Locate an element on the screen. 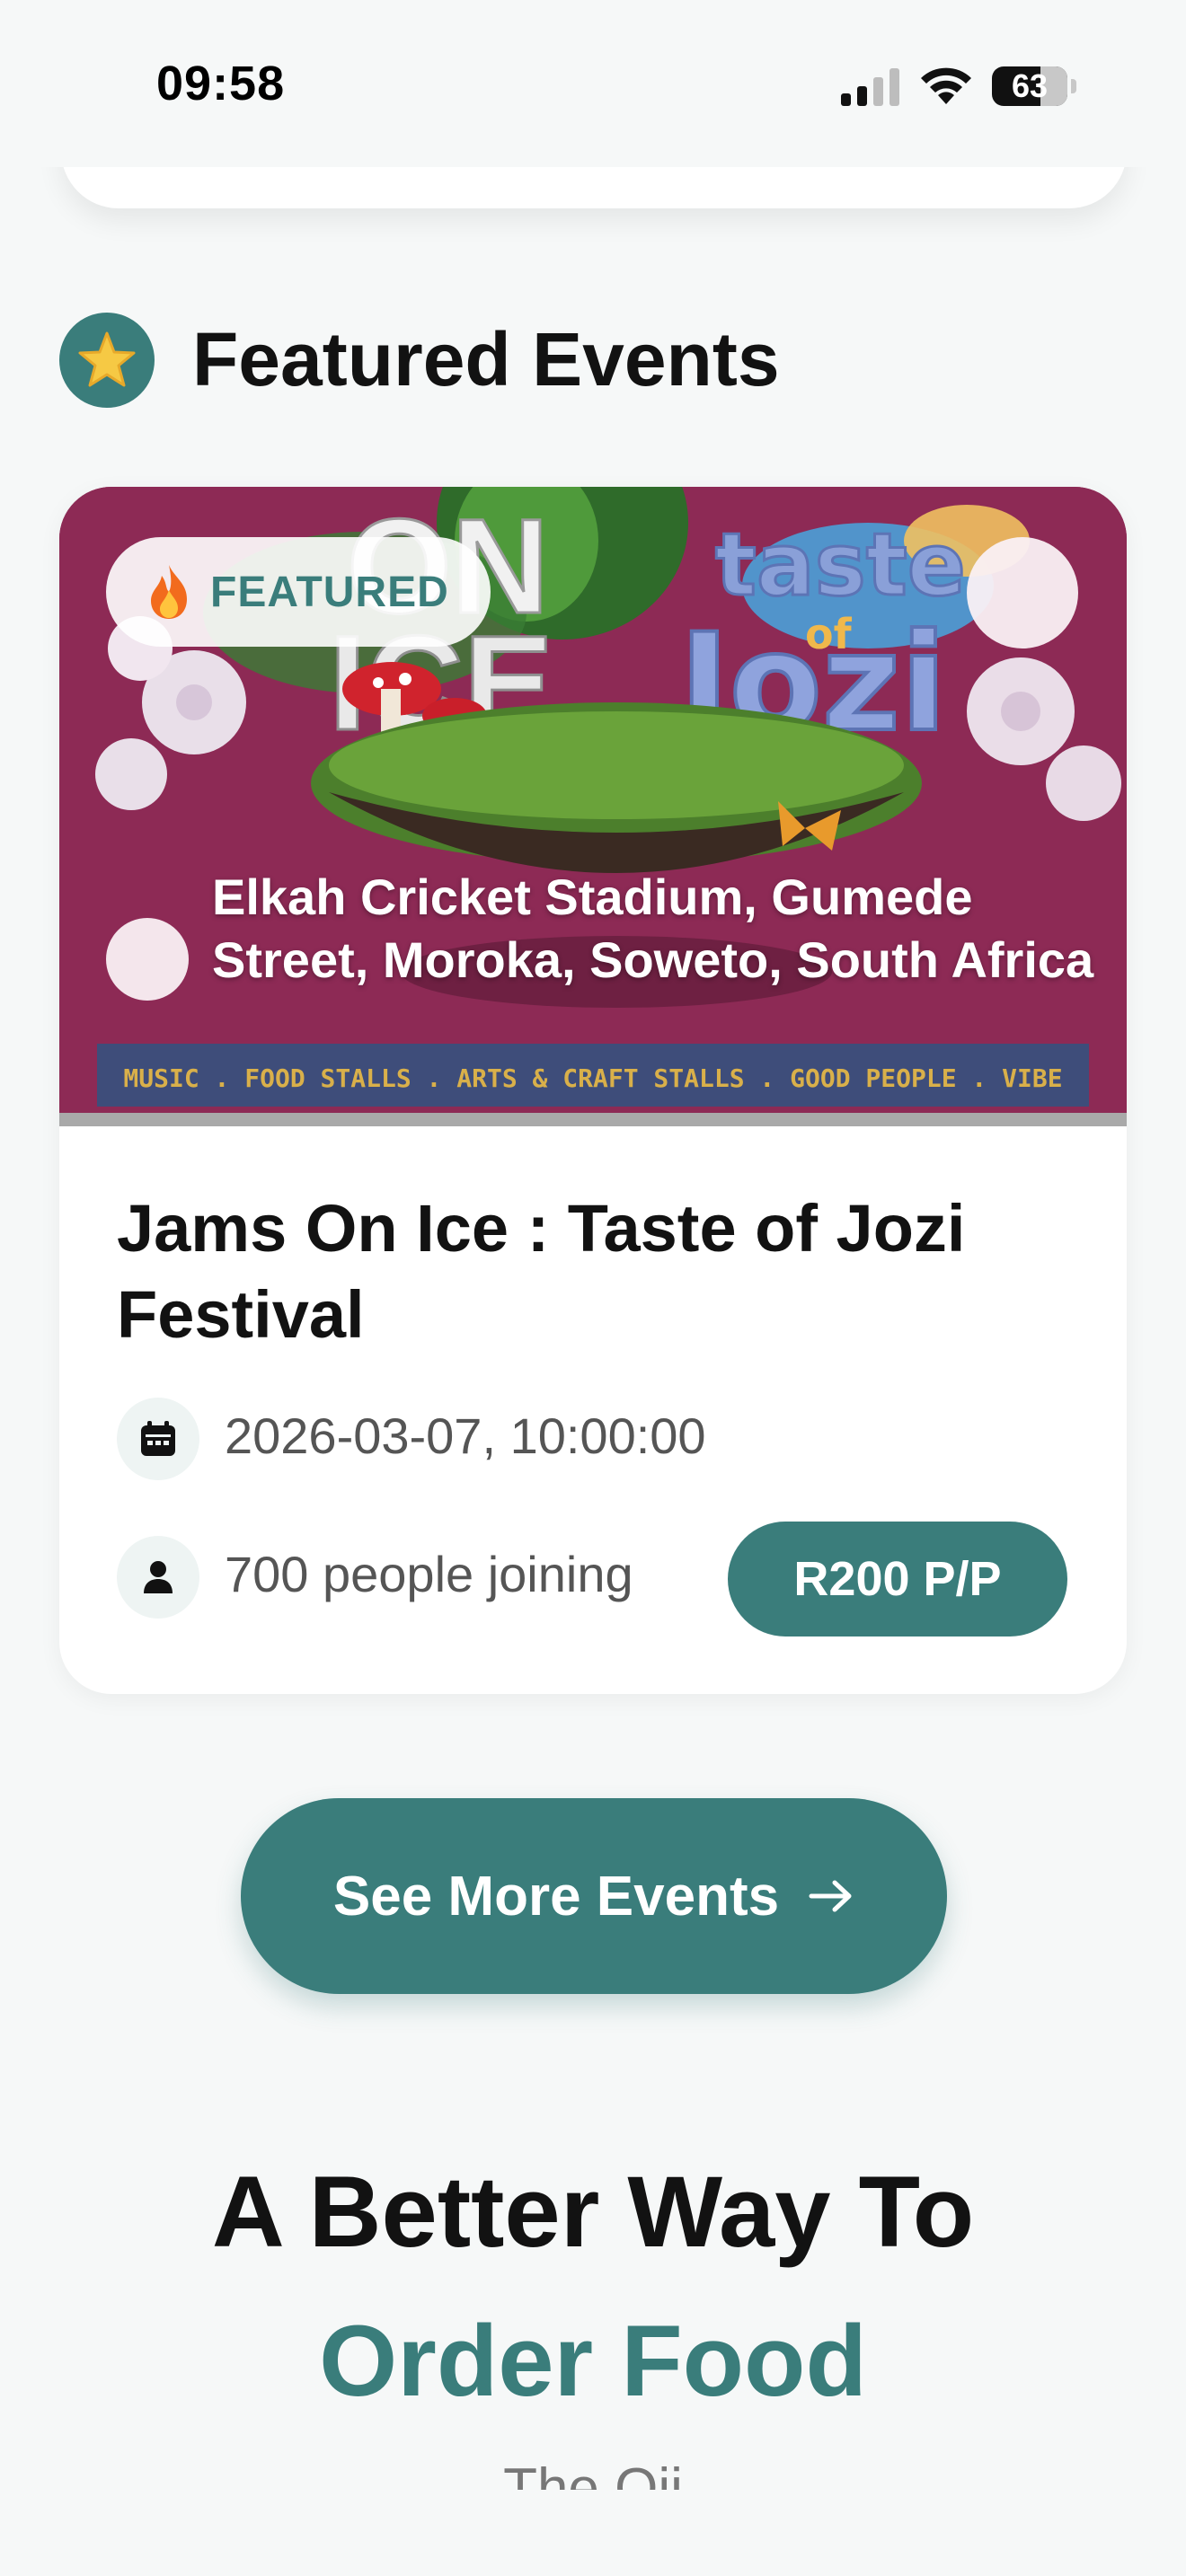 The image size is (1186, 2576). section-title: Featured Events is located at coordinates (486, 359).